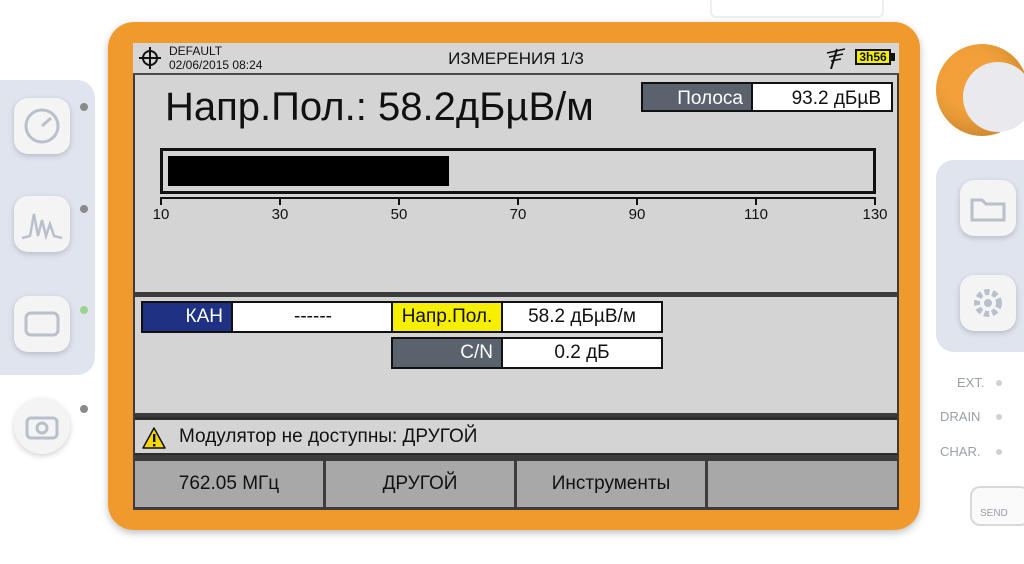 The image size is (1024, 564). I want to click on battery-icon: 3h56, so click(873, 57).